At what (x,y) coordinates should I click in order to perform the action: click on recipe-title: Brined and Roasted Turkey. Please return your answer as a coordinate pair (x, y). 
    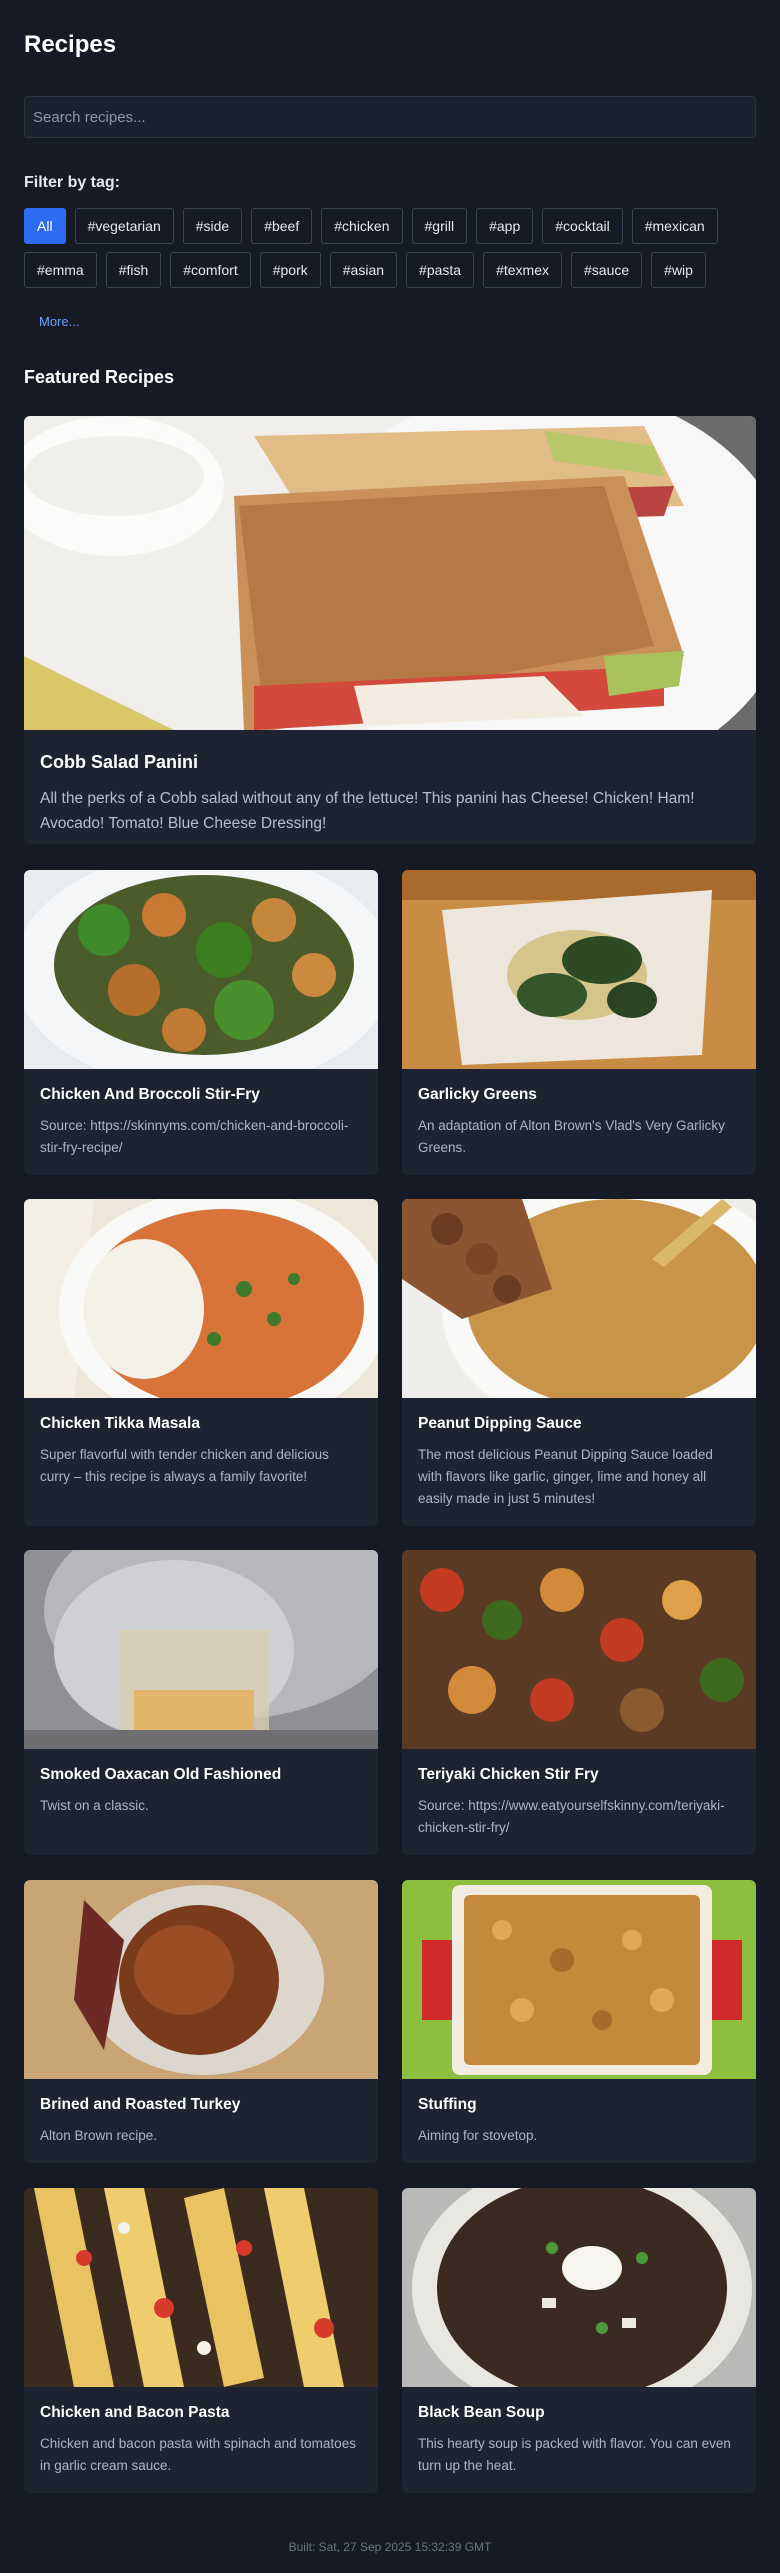
    Looking at the image, I should click on (140, 2104).